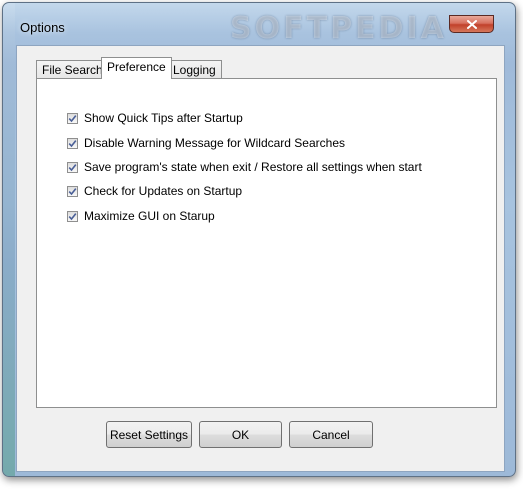  I want to click on tab-label: File Search, so click(72, 70).